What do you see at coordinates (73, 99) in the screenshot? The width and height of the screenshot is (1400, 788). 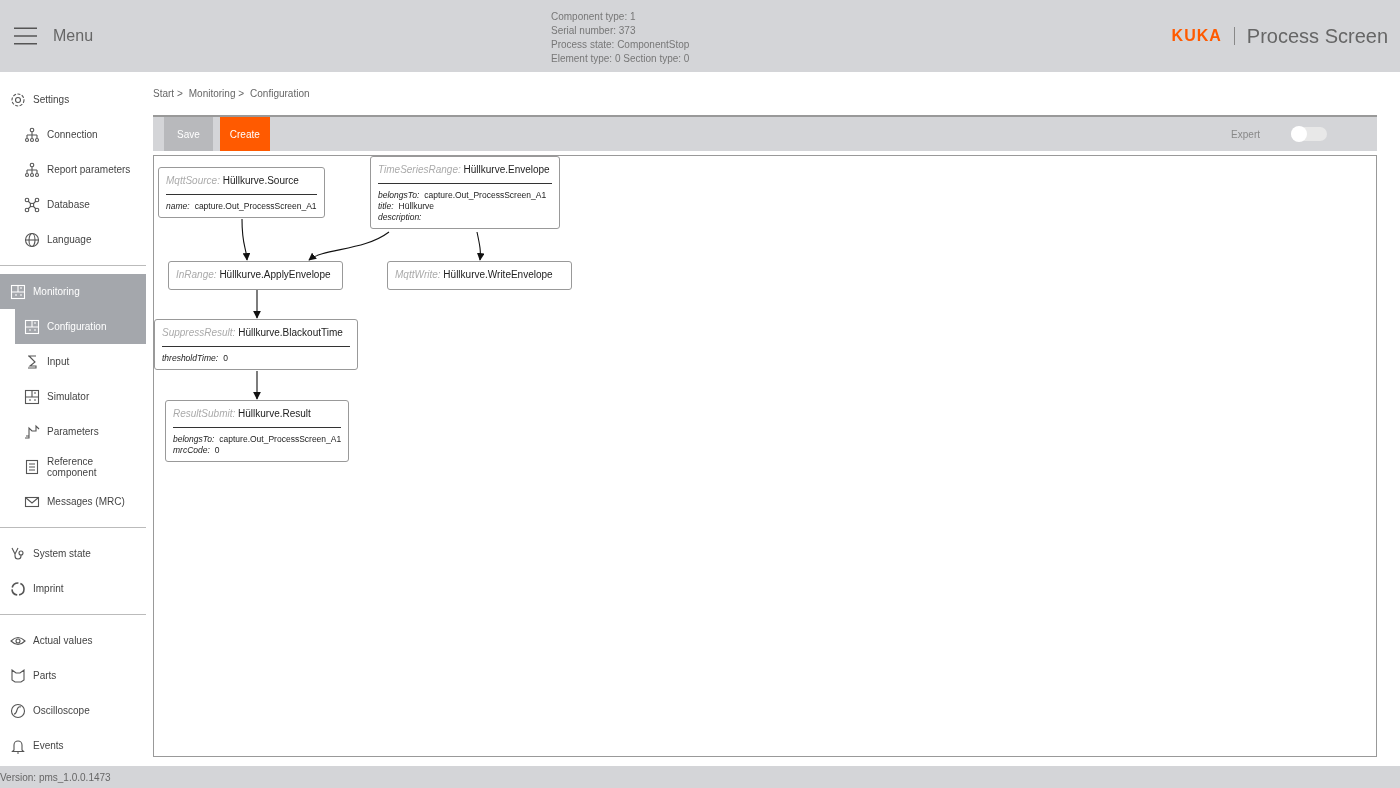 I see `nav-item: Settings` at bounding box center [73, 99].